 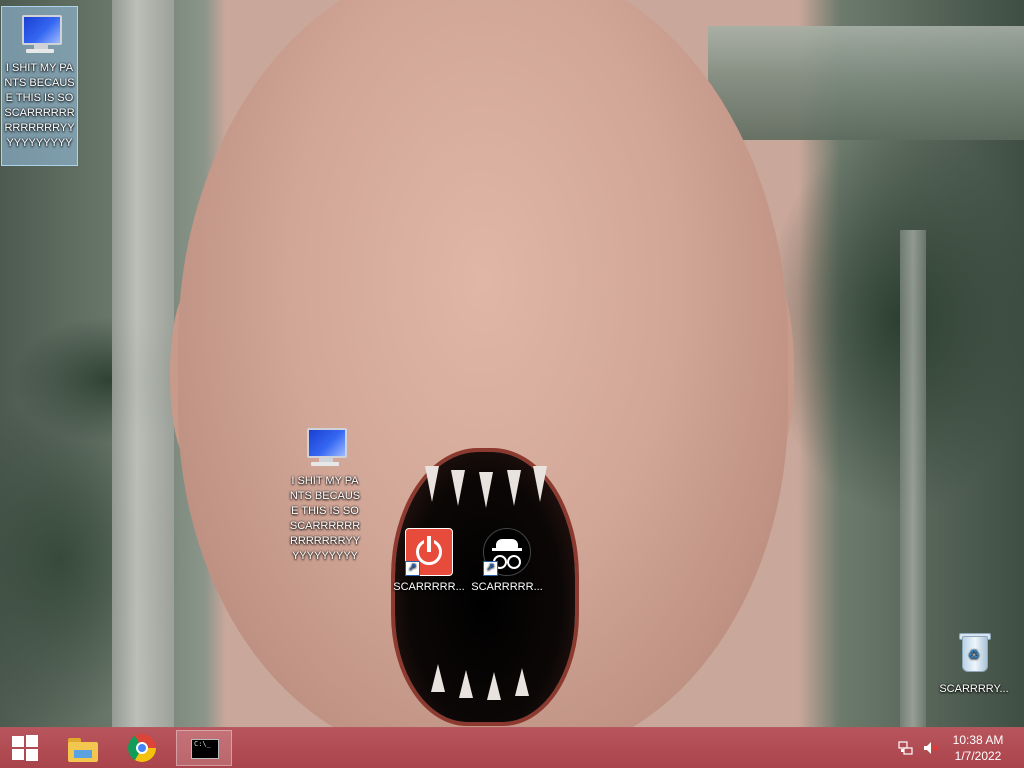 I want to click on system-clock: 10:38 AM 1/7/2022, so click(x=978, y=748).